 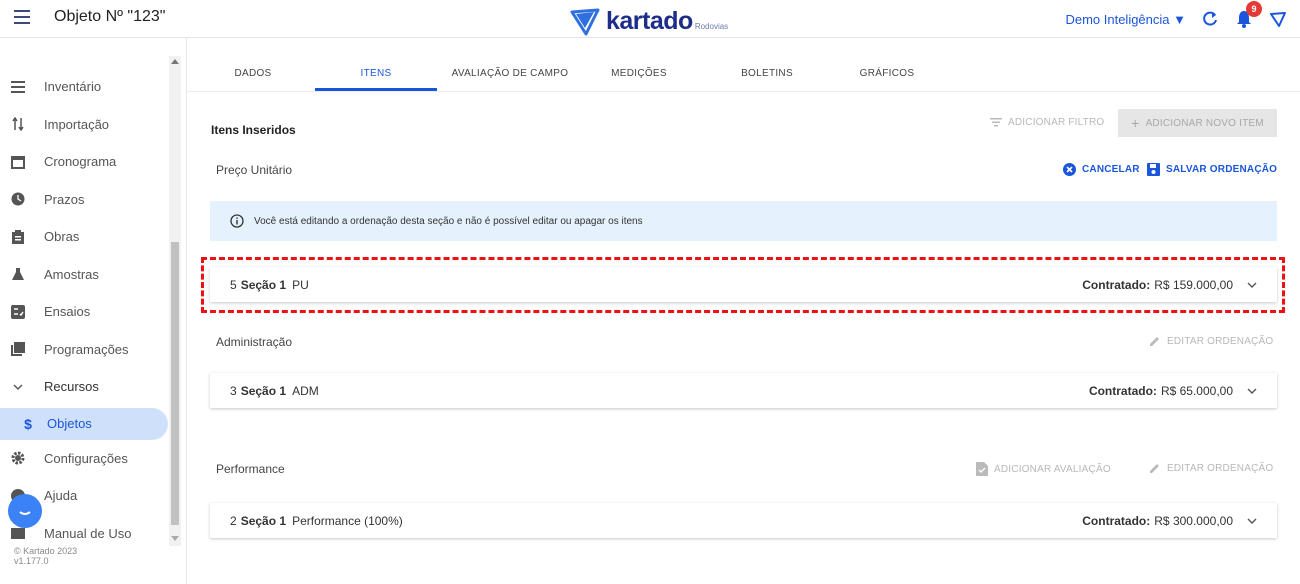 I want to click on save-icon, so click(x=1153, y=169).